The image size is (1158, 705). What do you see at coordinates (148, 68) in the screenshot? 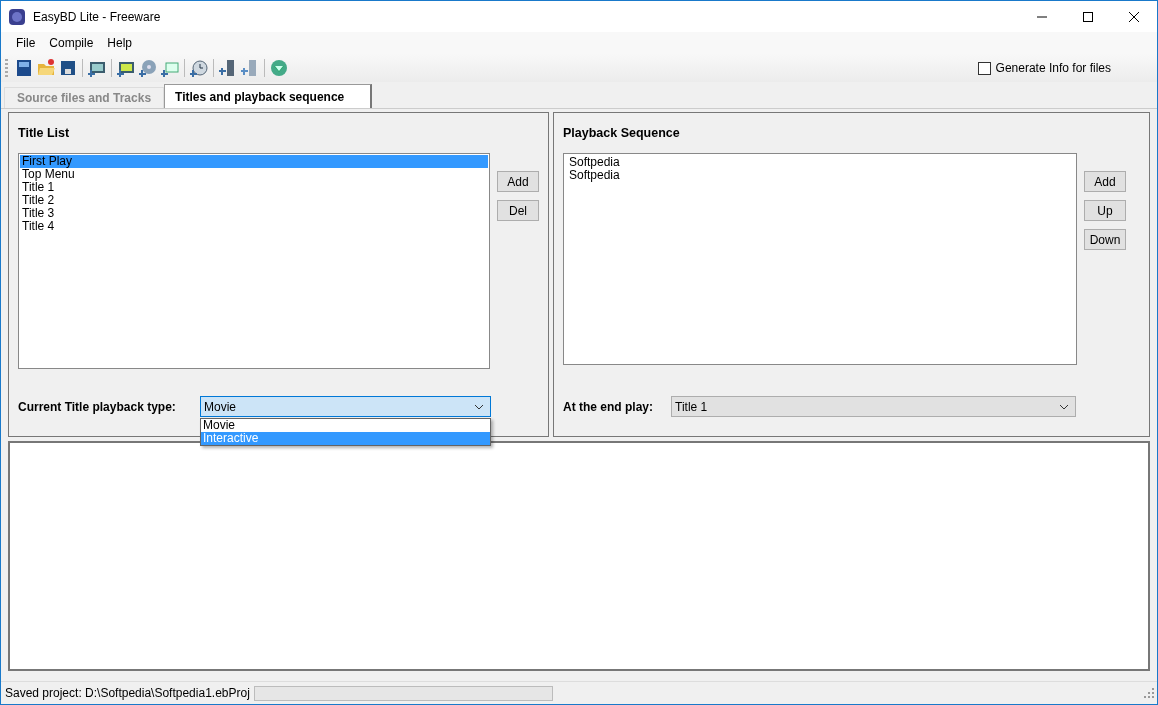
I see `audio-add-icon` at bounding box center [148, 68].